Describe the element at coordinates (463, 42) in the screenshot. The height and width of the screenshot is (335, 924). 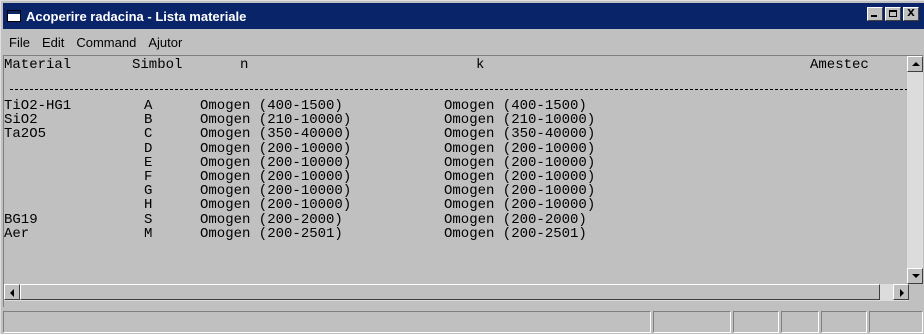
I see `menu-bar: File Edit Command Ajutor` at that location.